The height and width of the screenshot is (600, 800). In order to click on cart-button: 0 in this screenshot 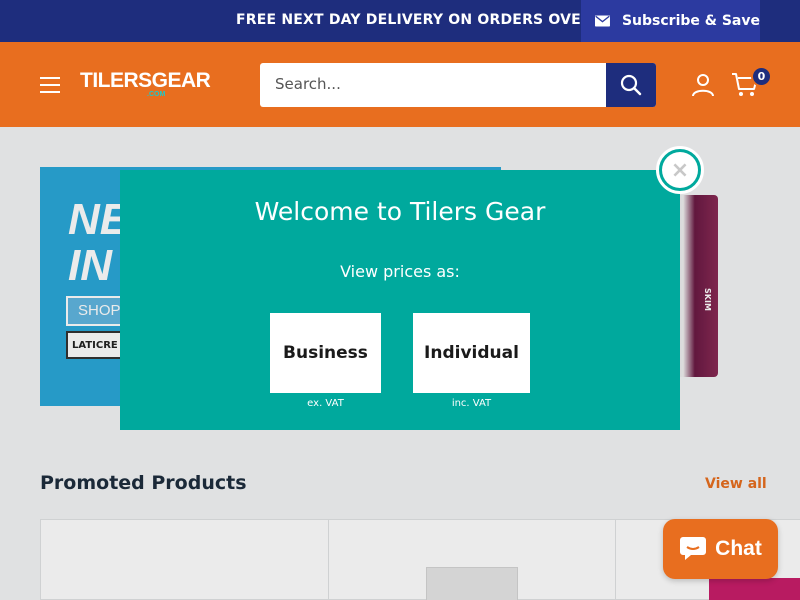, I will do `click(751, 82)`.